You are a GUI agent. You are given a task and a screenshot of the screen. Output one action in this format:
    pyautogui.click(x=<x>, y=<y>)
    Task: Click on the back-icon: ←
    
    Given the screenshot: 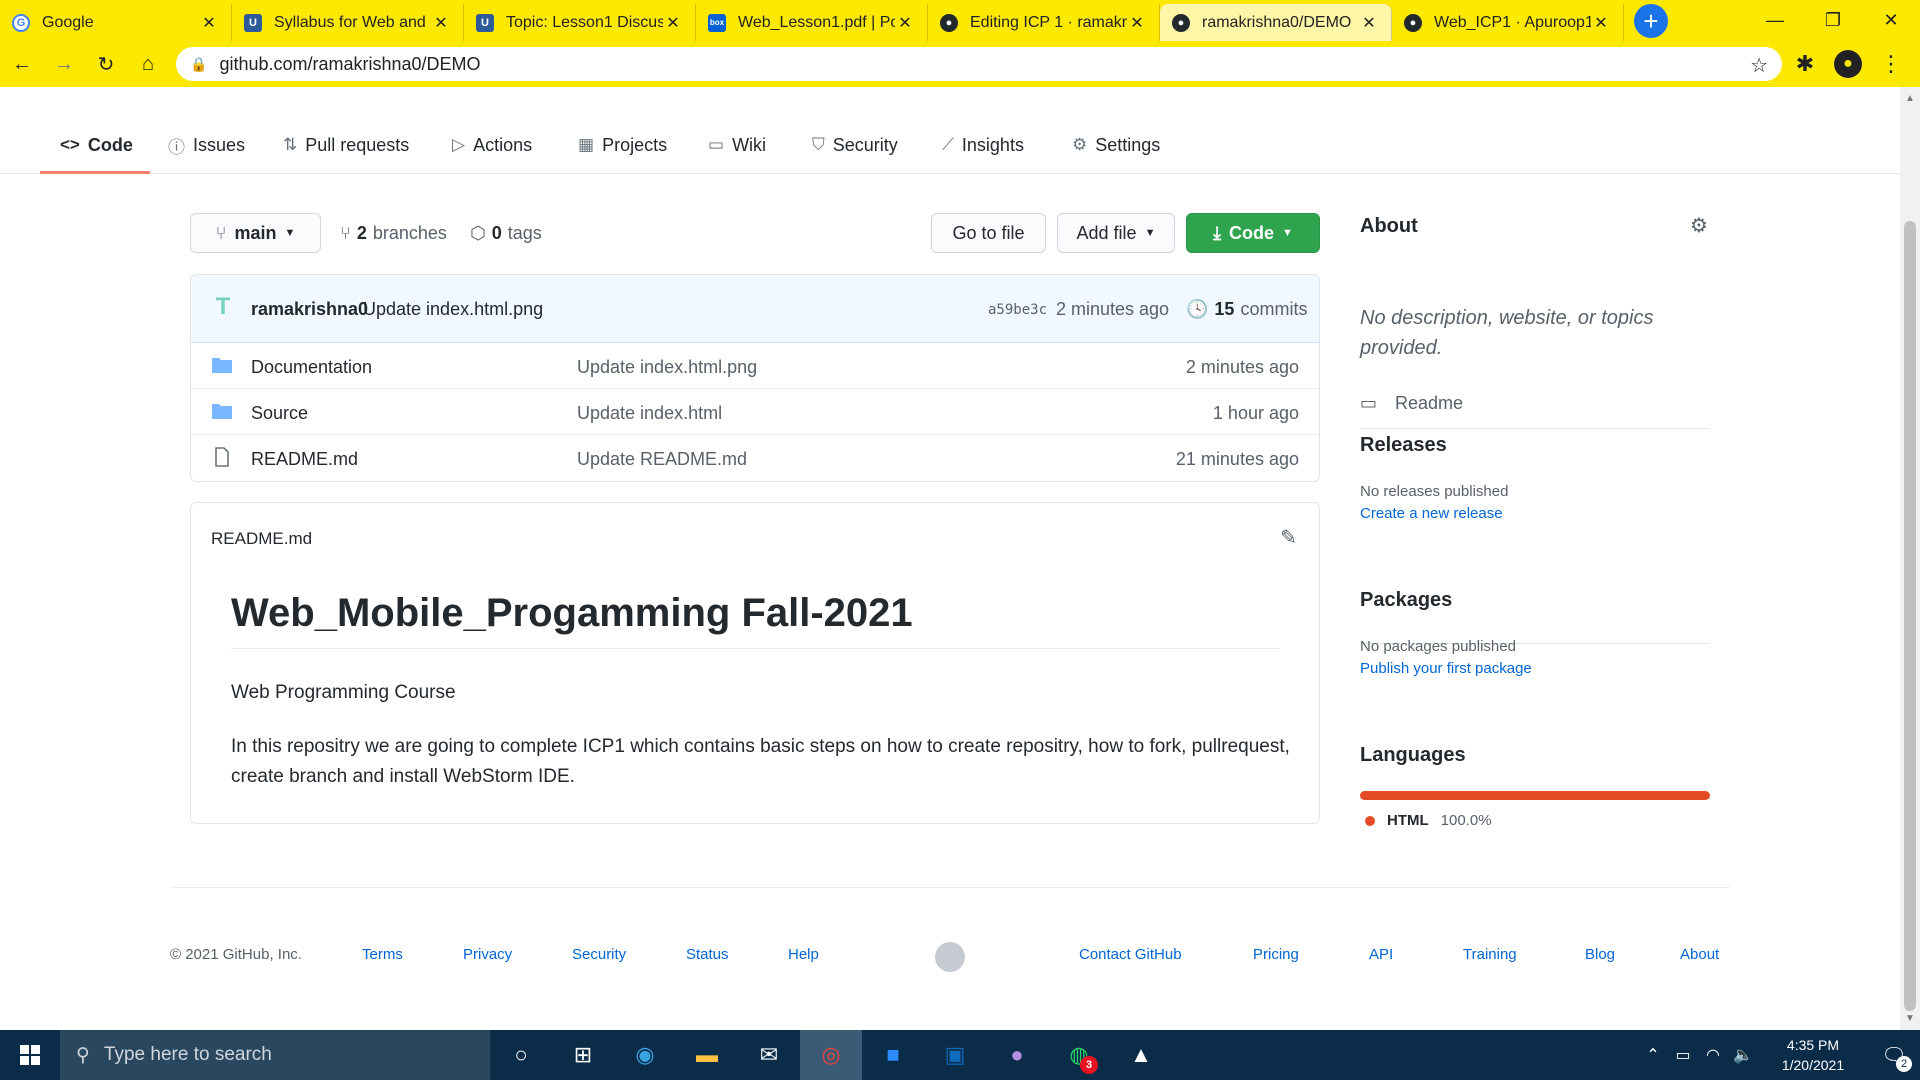 What is the action you would take?
    pyautogui.click(x=22, y=64)
    